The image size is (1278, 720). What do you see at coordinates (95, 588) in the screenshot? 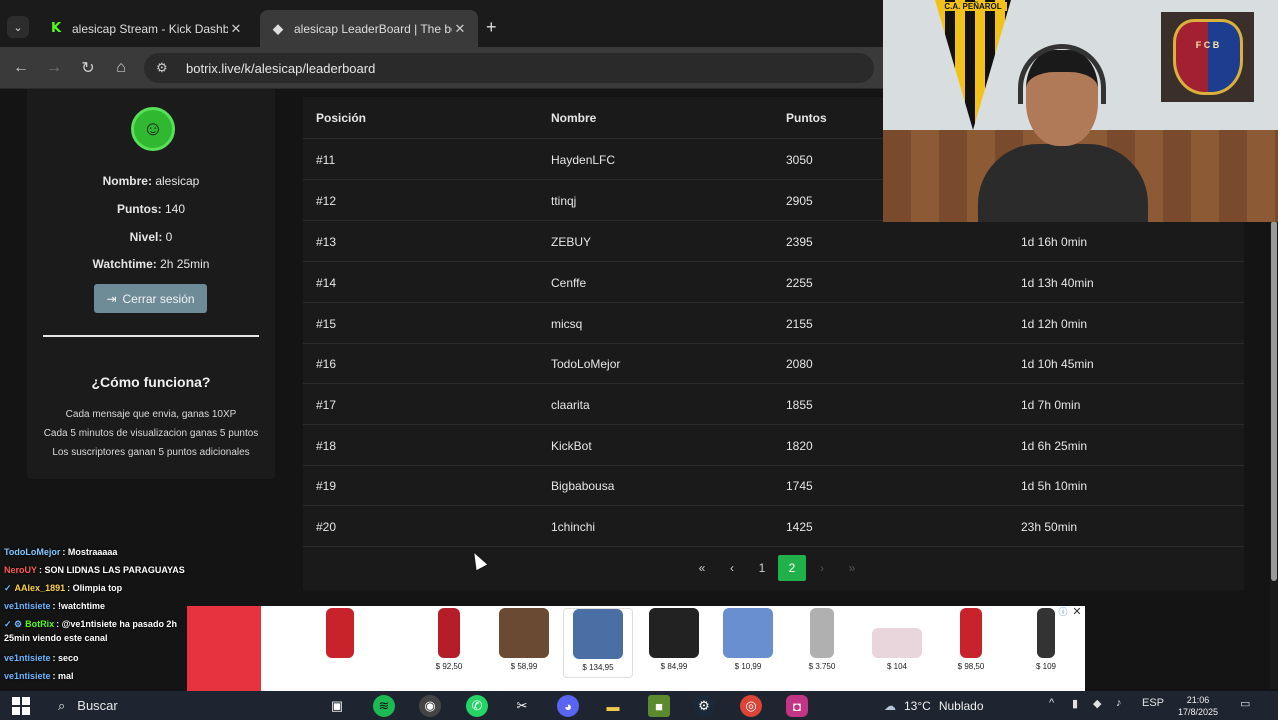
I see `chat-text: : Olimpia top` at bounding box center [95, 588].